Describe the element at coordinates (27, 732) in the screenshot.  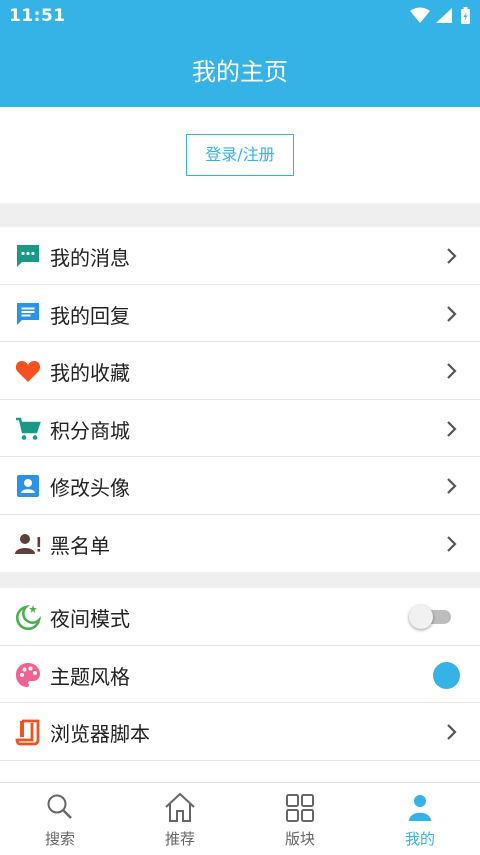
I see `script-icon` at that location.